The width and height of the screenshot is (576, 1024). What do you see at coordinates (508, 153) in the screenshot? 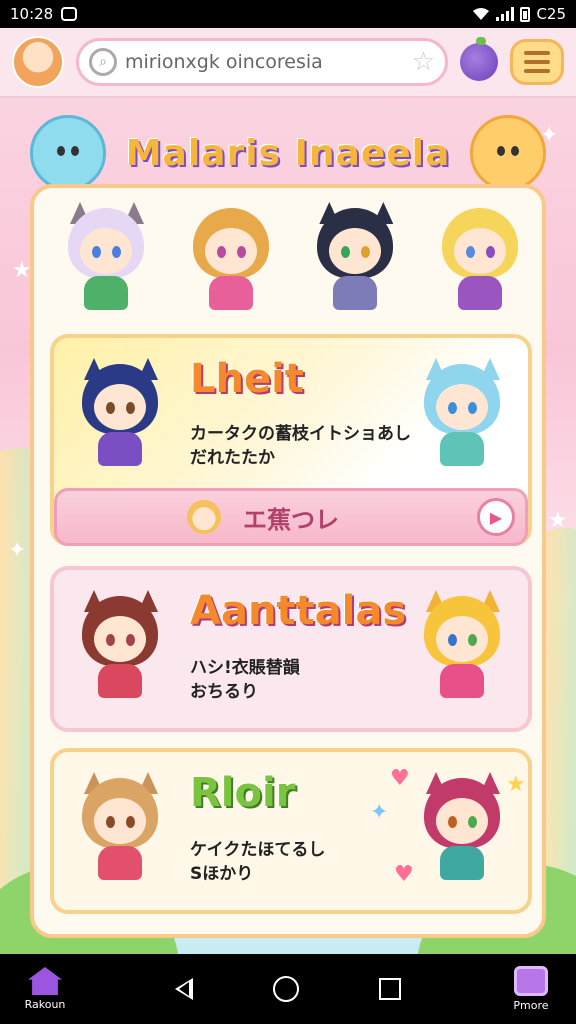
I see `yellow-bear-mascot-icon` at bounding box center [508, 153].